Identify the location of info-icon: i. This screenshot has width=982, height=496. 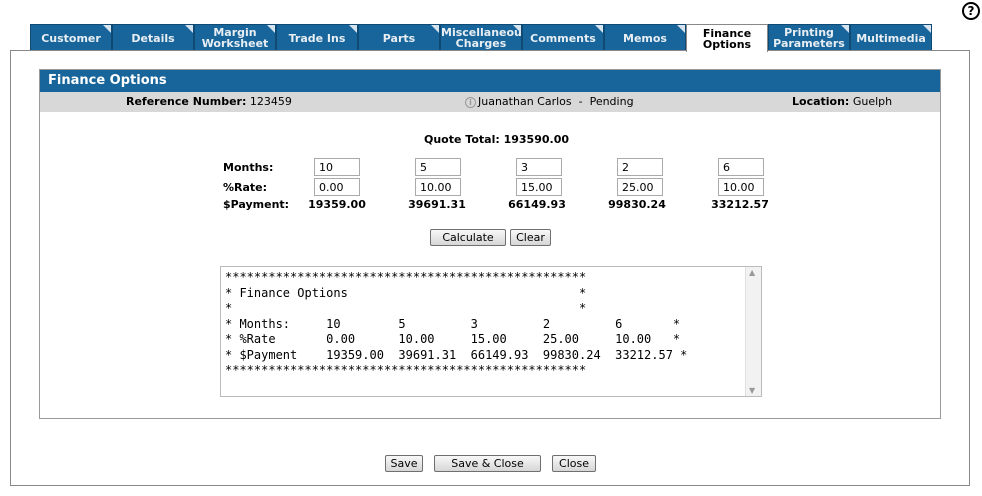
(470, 102).